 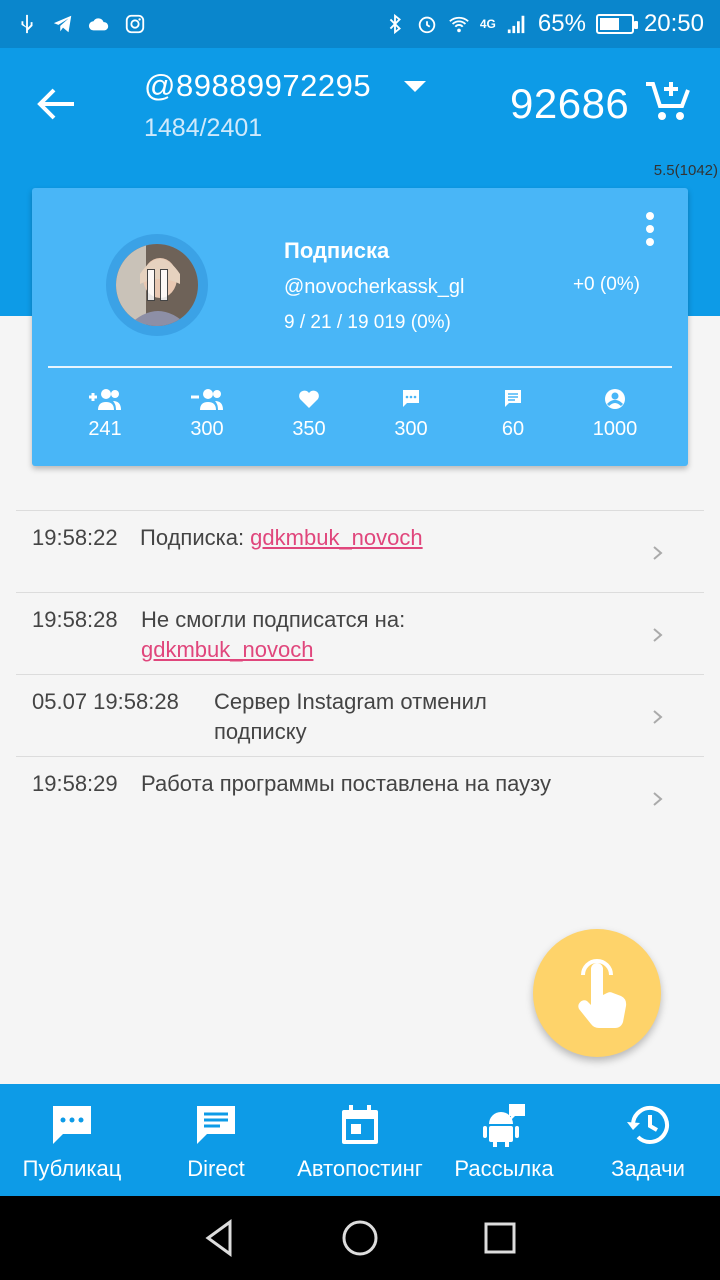 I want to click on instagram-icon, so click(x=135, y=24).